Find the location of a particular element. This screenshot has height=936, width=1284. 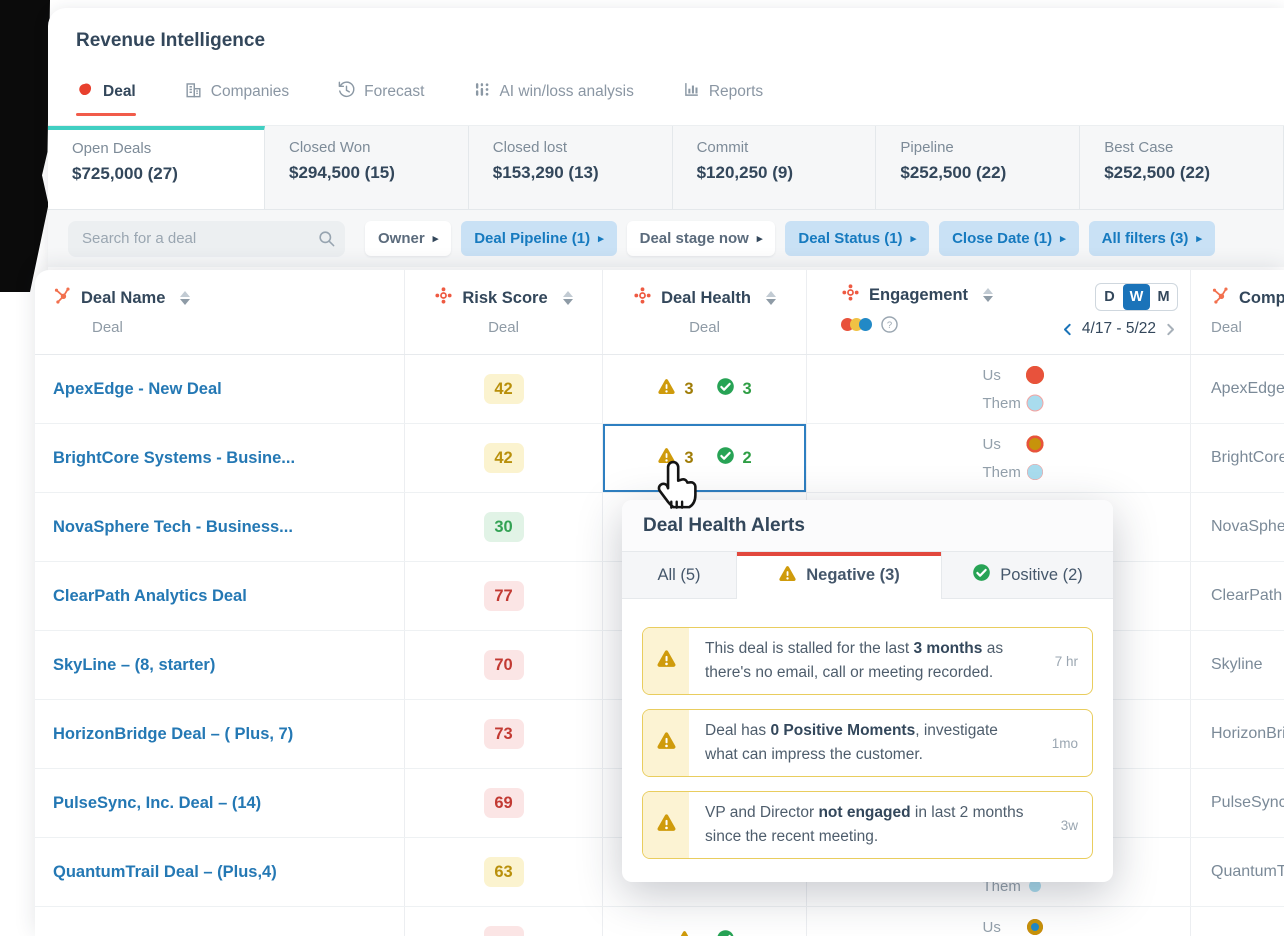

chevron-left-icon is located at coordinates (1067, 329).